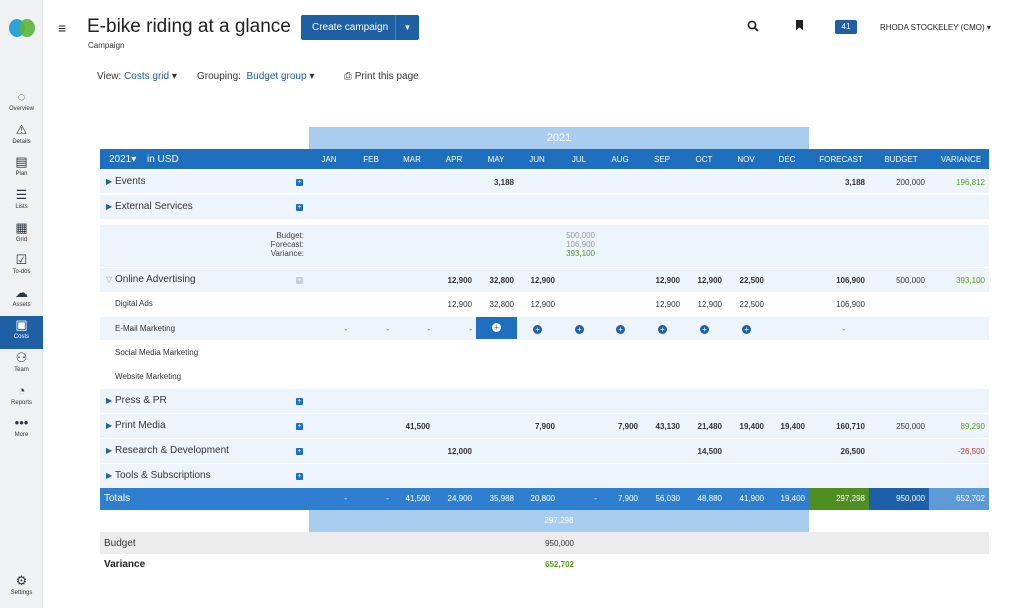  What do you see at coordinates (799, 27) in the screenshot?
I see `bookmark-icon` at bounding box center [799, 27].